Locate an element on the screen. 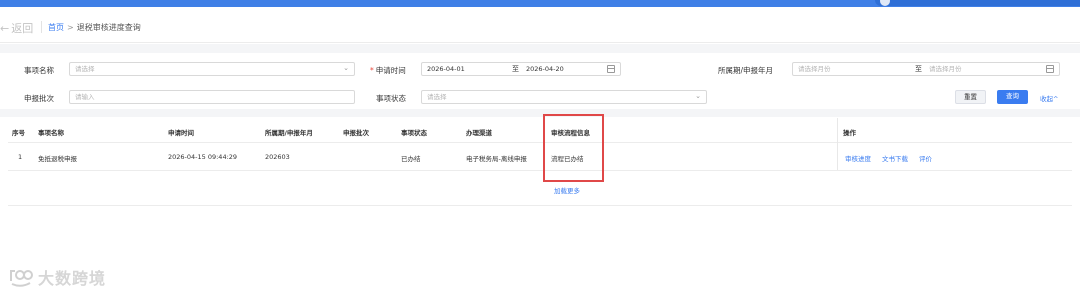 The width and height of the screenshot is (1080, 298). period-range-separator: 至 is located at coordinates (918, 69).